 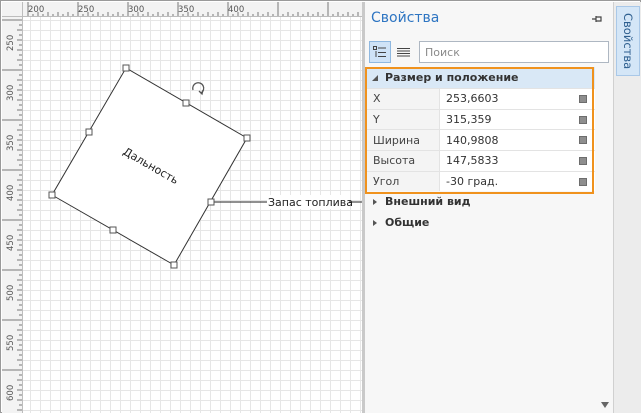 What do you see at coordinates (517, 182) in the screenshot?
I see `property-value: -30 град.` at bounding box center [517, 182].